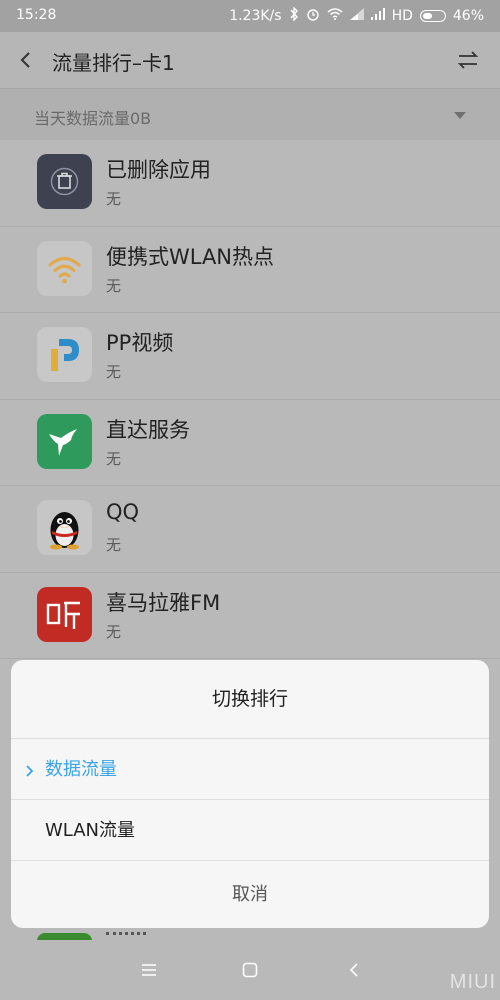 The height and width of the screenshot is (1000, 500). What do you see at coordinates (126, 936) in the screenshot?
I see `partial-app-name` at bounding box center [126, 936].